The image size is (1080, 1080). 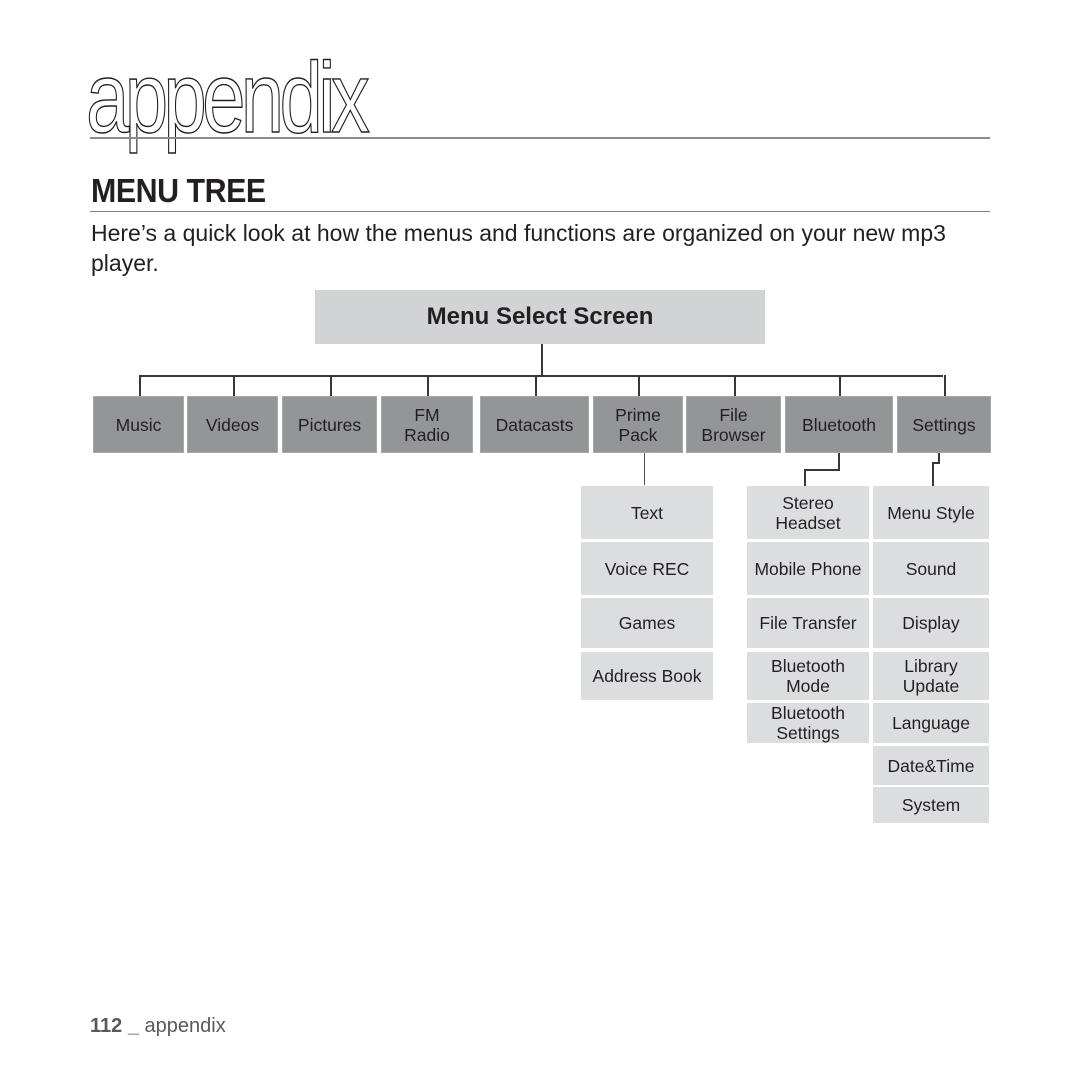 I want to click on root-connector, so click(x=542, y=360).